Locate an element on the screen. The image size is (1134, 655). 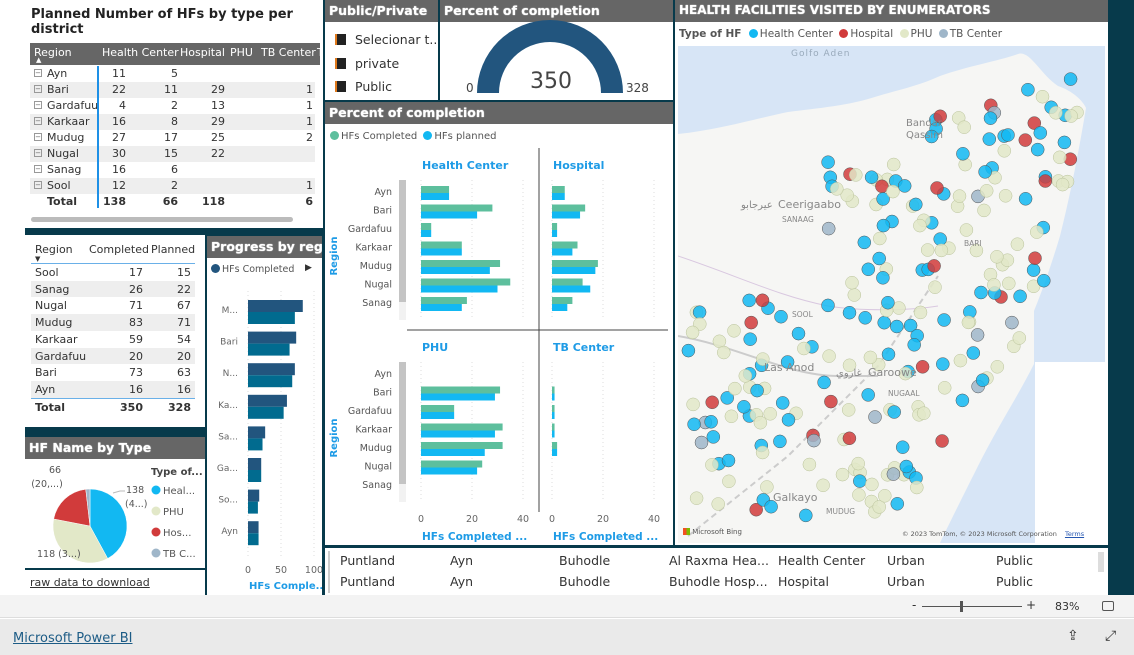
fullscreen-icon: ⤢ is located at coordinates (1110, 636).